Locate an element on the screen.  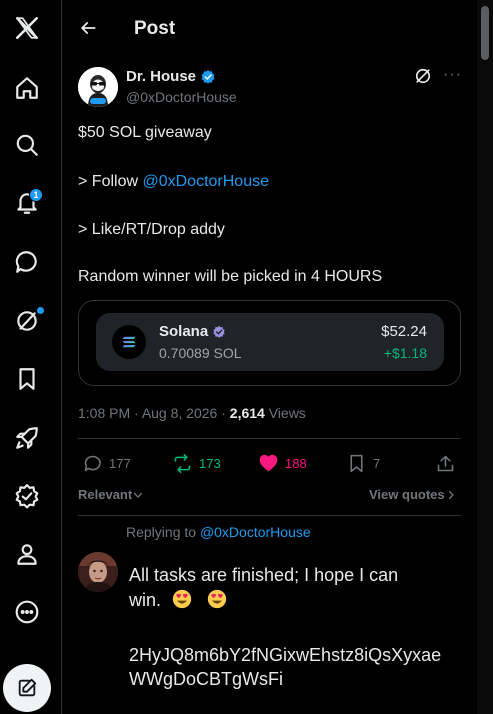
nav-verified is located at coordinates (27, 496).